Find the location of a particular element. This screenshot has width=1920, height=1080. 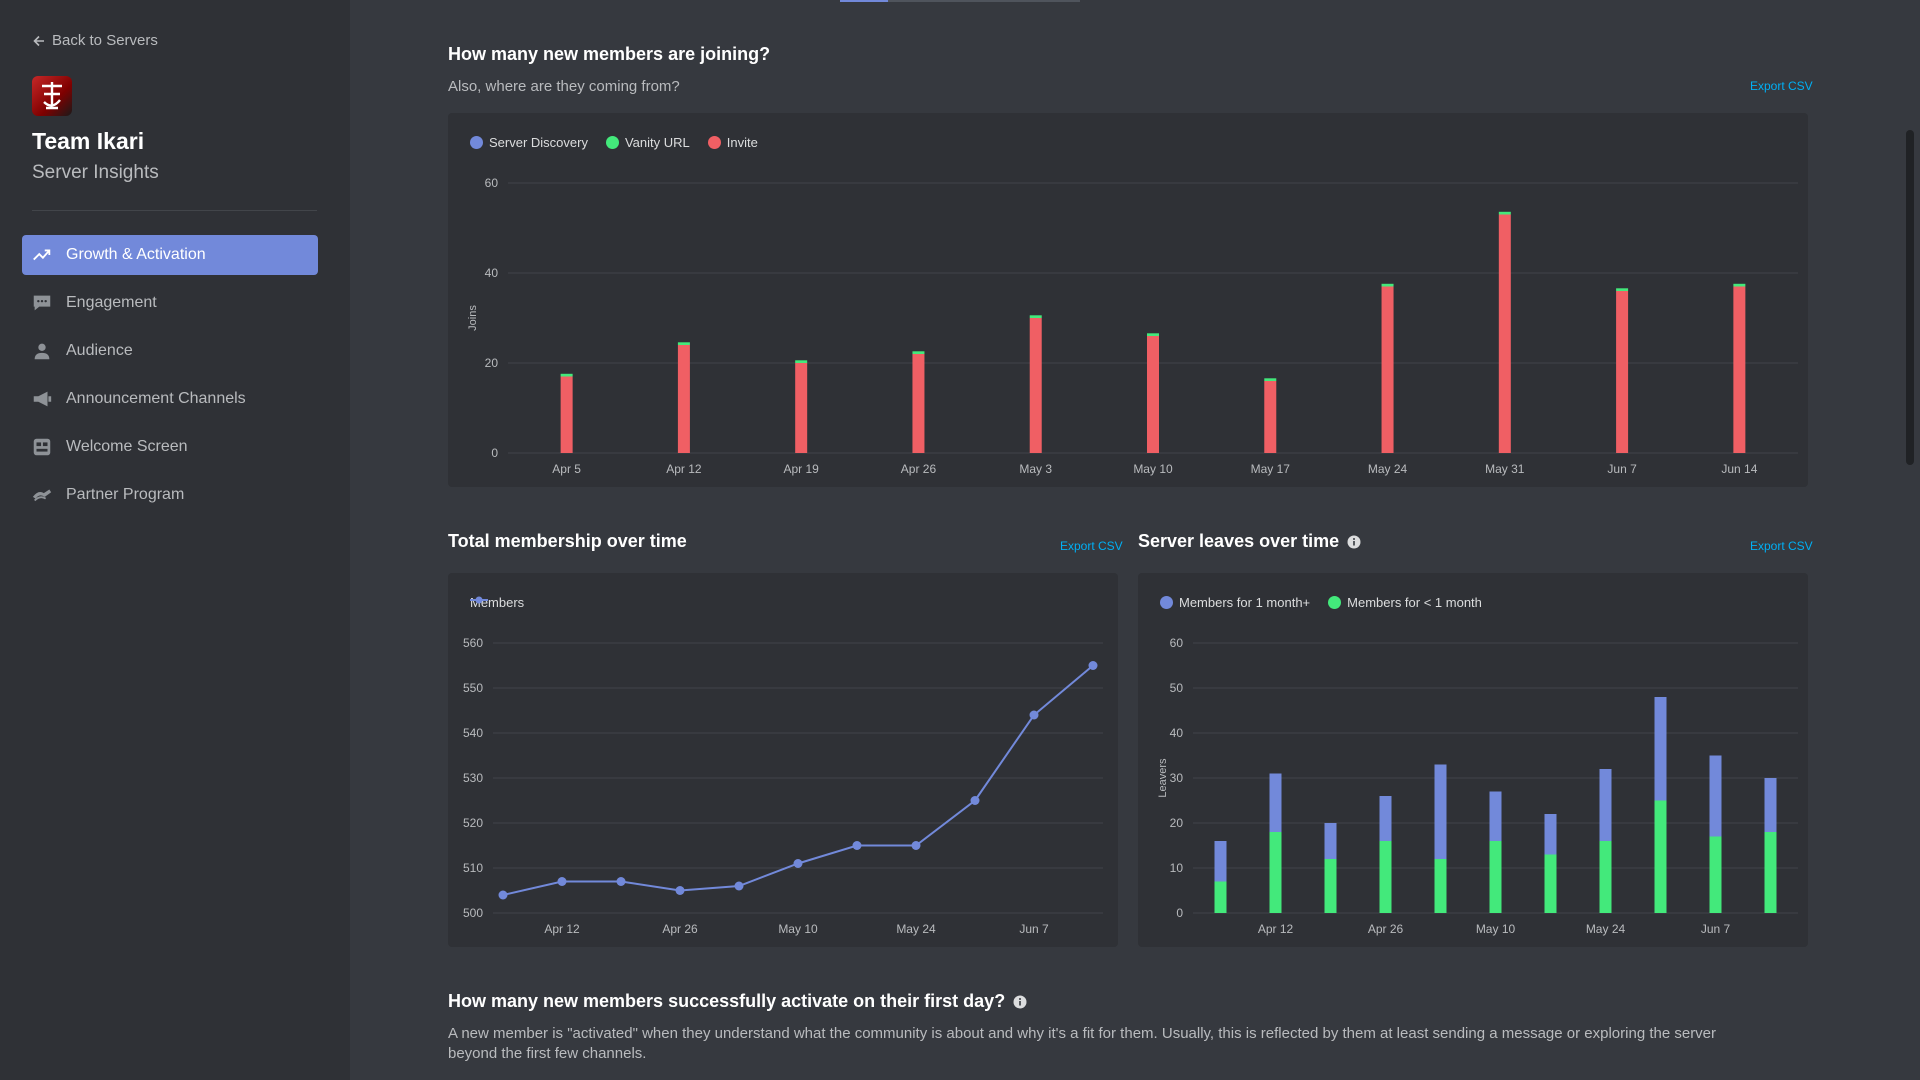

server-logo-icon is located at coordinates (52, 96).